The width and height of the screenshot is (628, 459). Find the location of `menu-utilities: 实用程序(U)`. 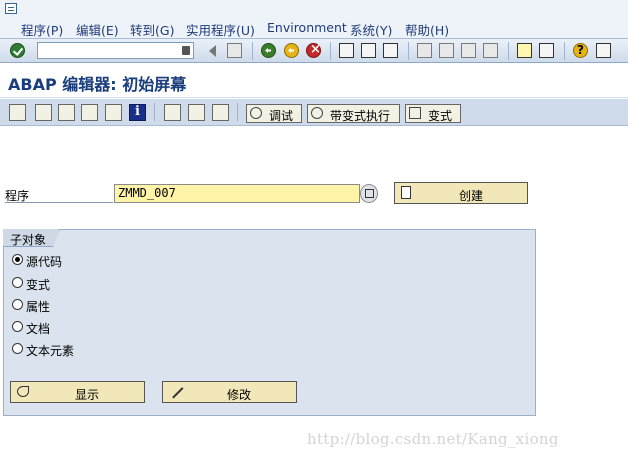

menu-utilities: 实用程序(U) is located at coordinates (220, 29).